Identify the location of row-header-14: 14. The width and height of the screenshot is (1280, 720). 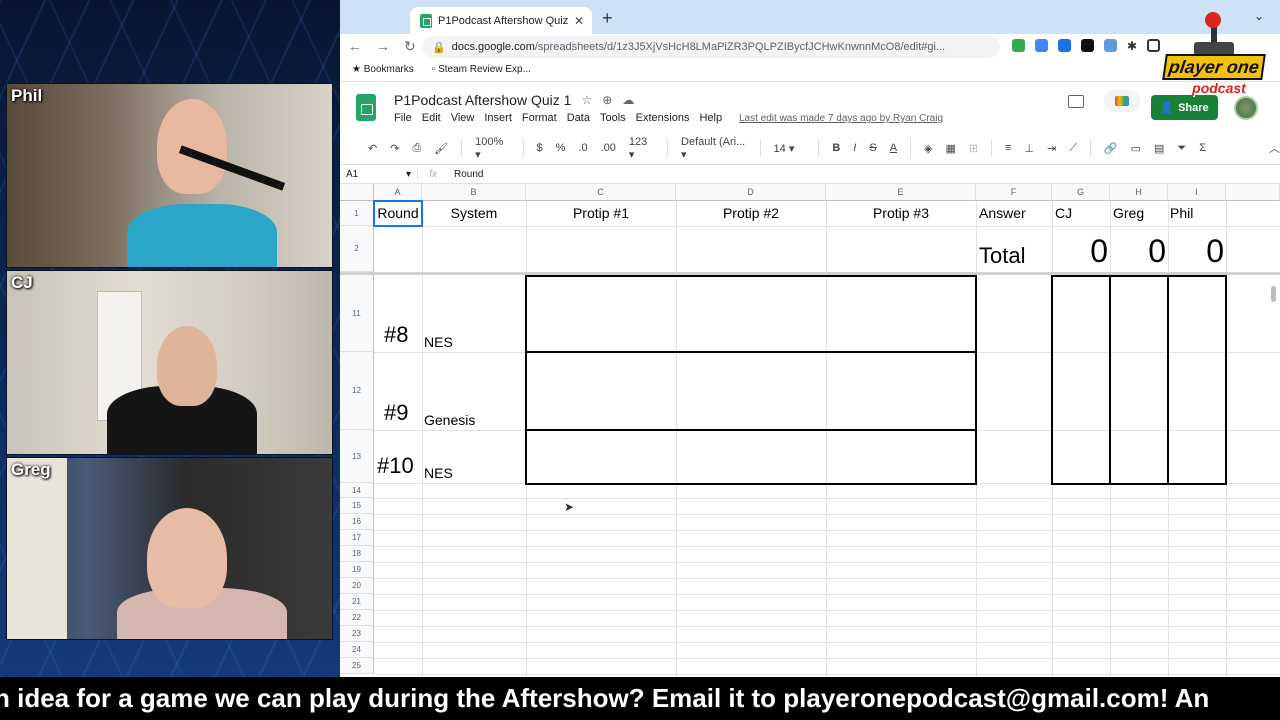
(357, 490).